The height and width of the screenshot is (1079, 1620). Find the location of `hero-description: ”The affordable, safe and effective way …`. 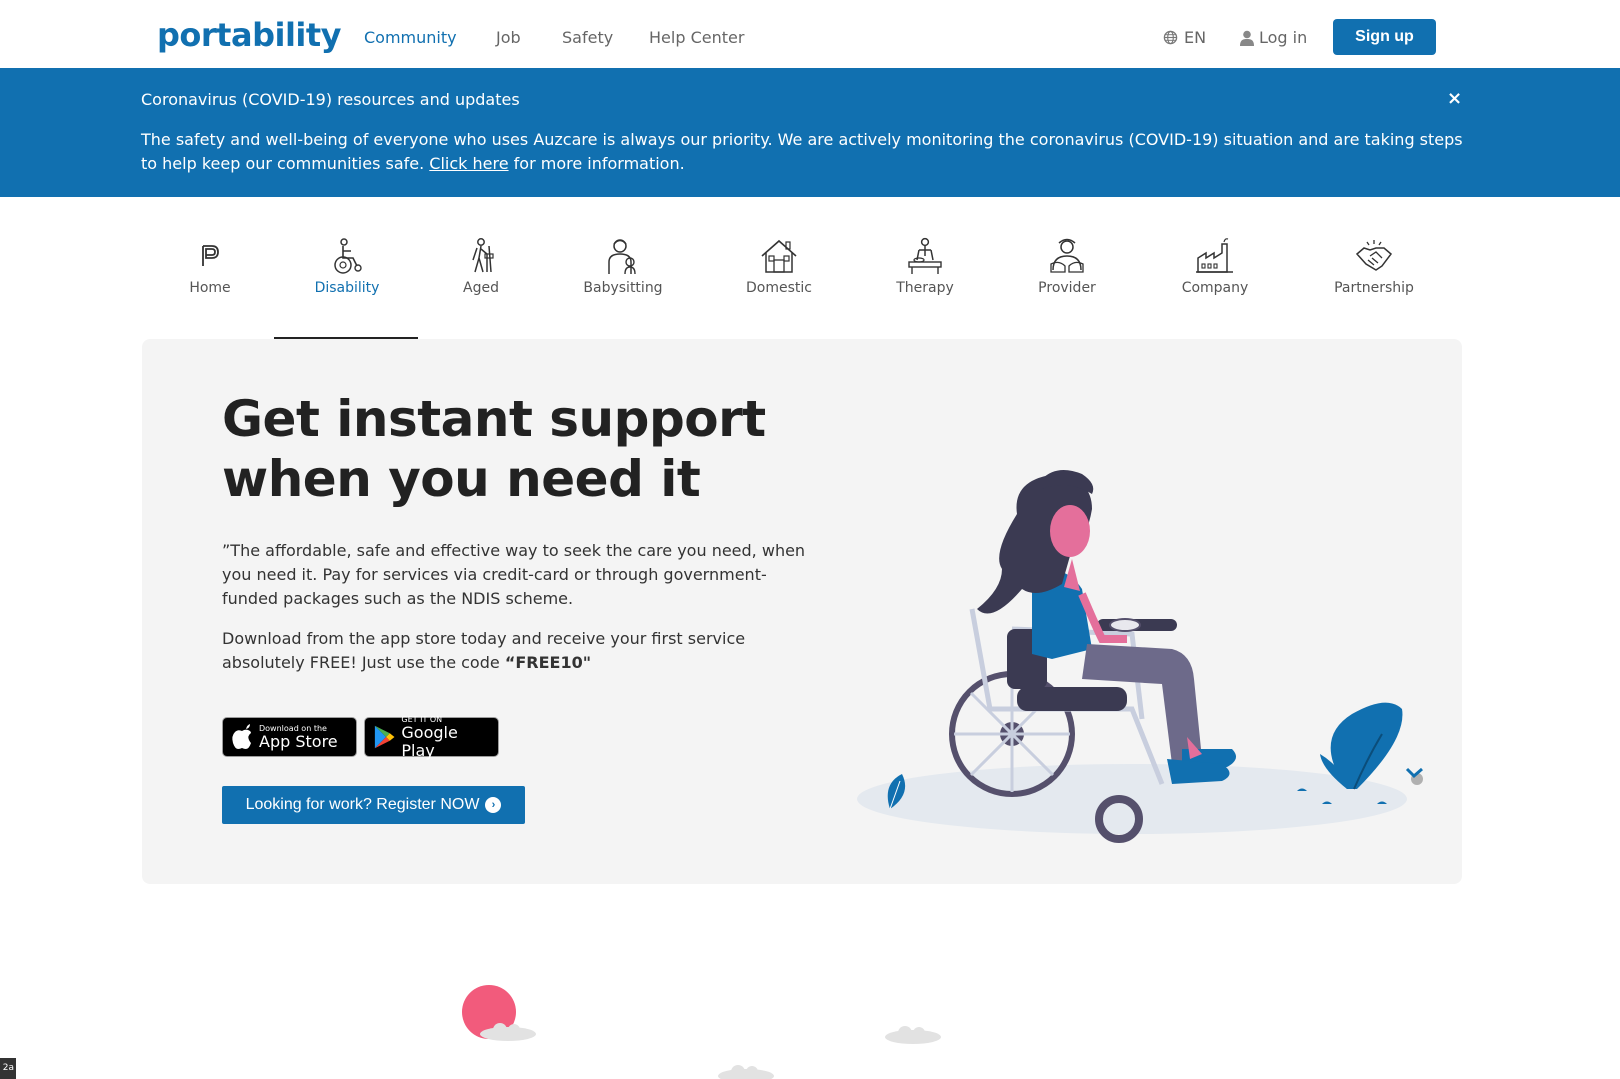

hero-description: ”The affordable, safe and effective way … is located at coordinates (514, 574).